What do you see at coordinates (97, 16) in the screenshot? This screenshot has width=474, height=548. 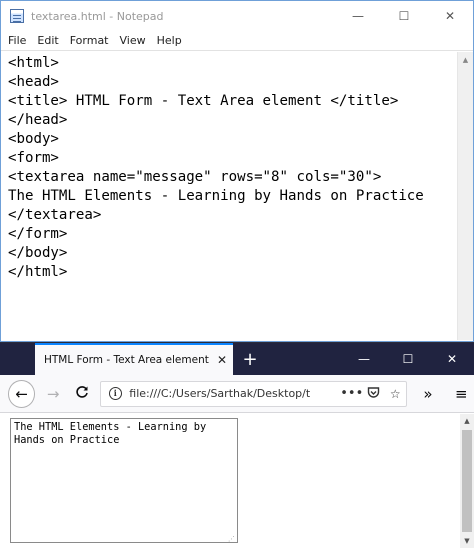 I see `notepad-title: textarea.html - Notepad` at bounding box center [97, 16].